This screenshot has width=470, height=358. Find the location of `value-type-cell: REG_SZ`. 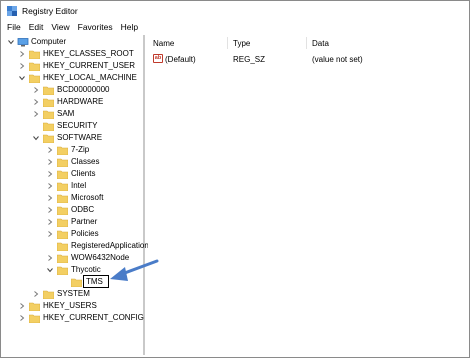

value-type-cell: REG_SZ is located at coordinates (249, 59).